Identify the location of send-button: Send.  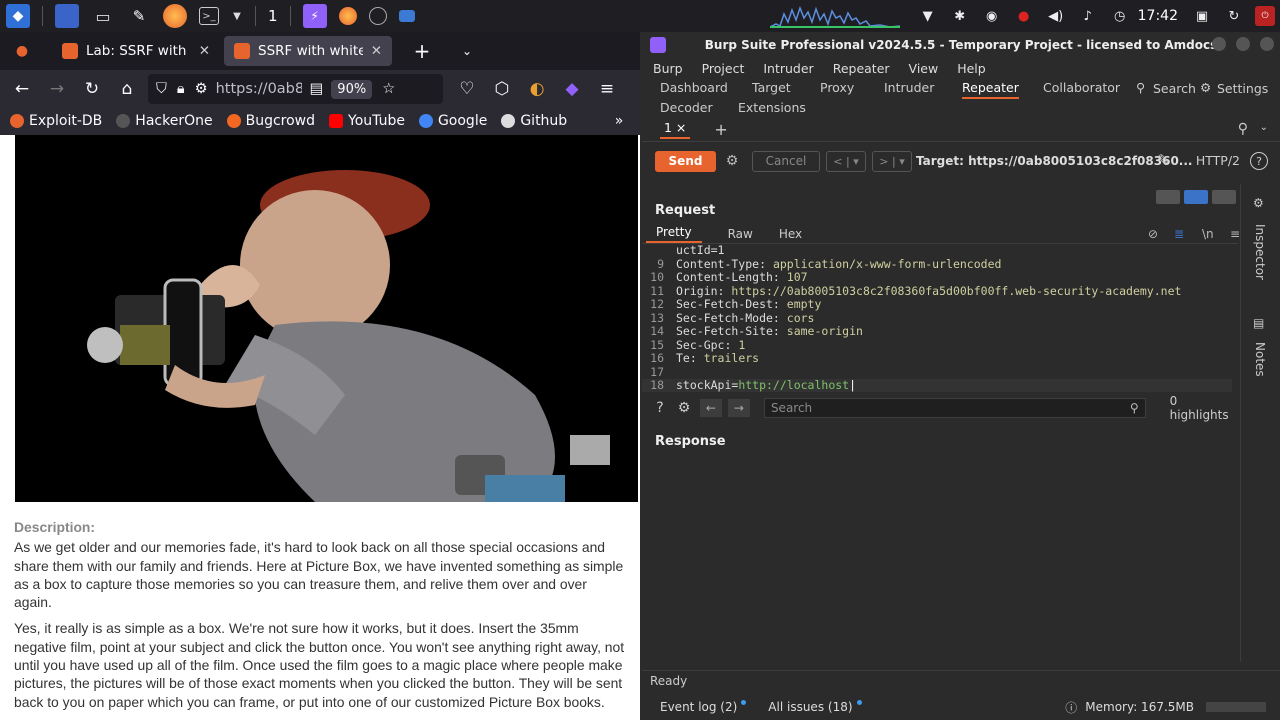
(685, 161).